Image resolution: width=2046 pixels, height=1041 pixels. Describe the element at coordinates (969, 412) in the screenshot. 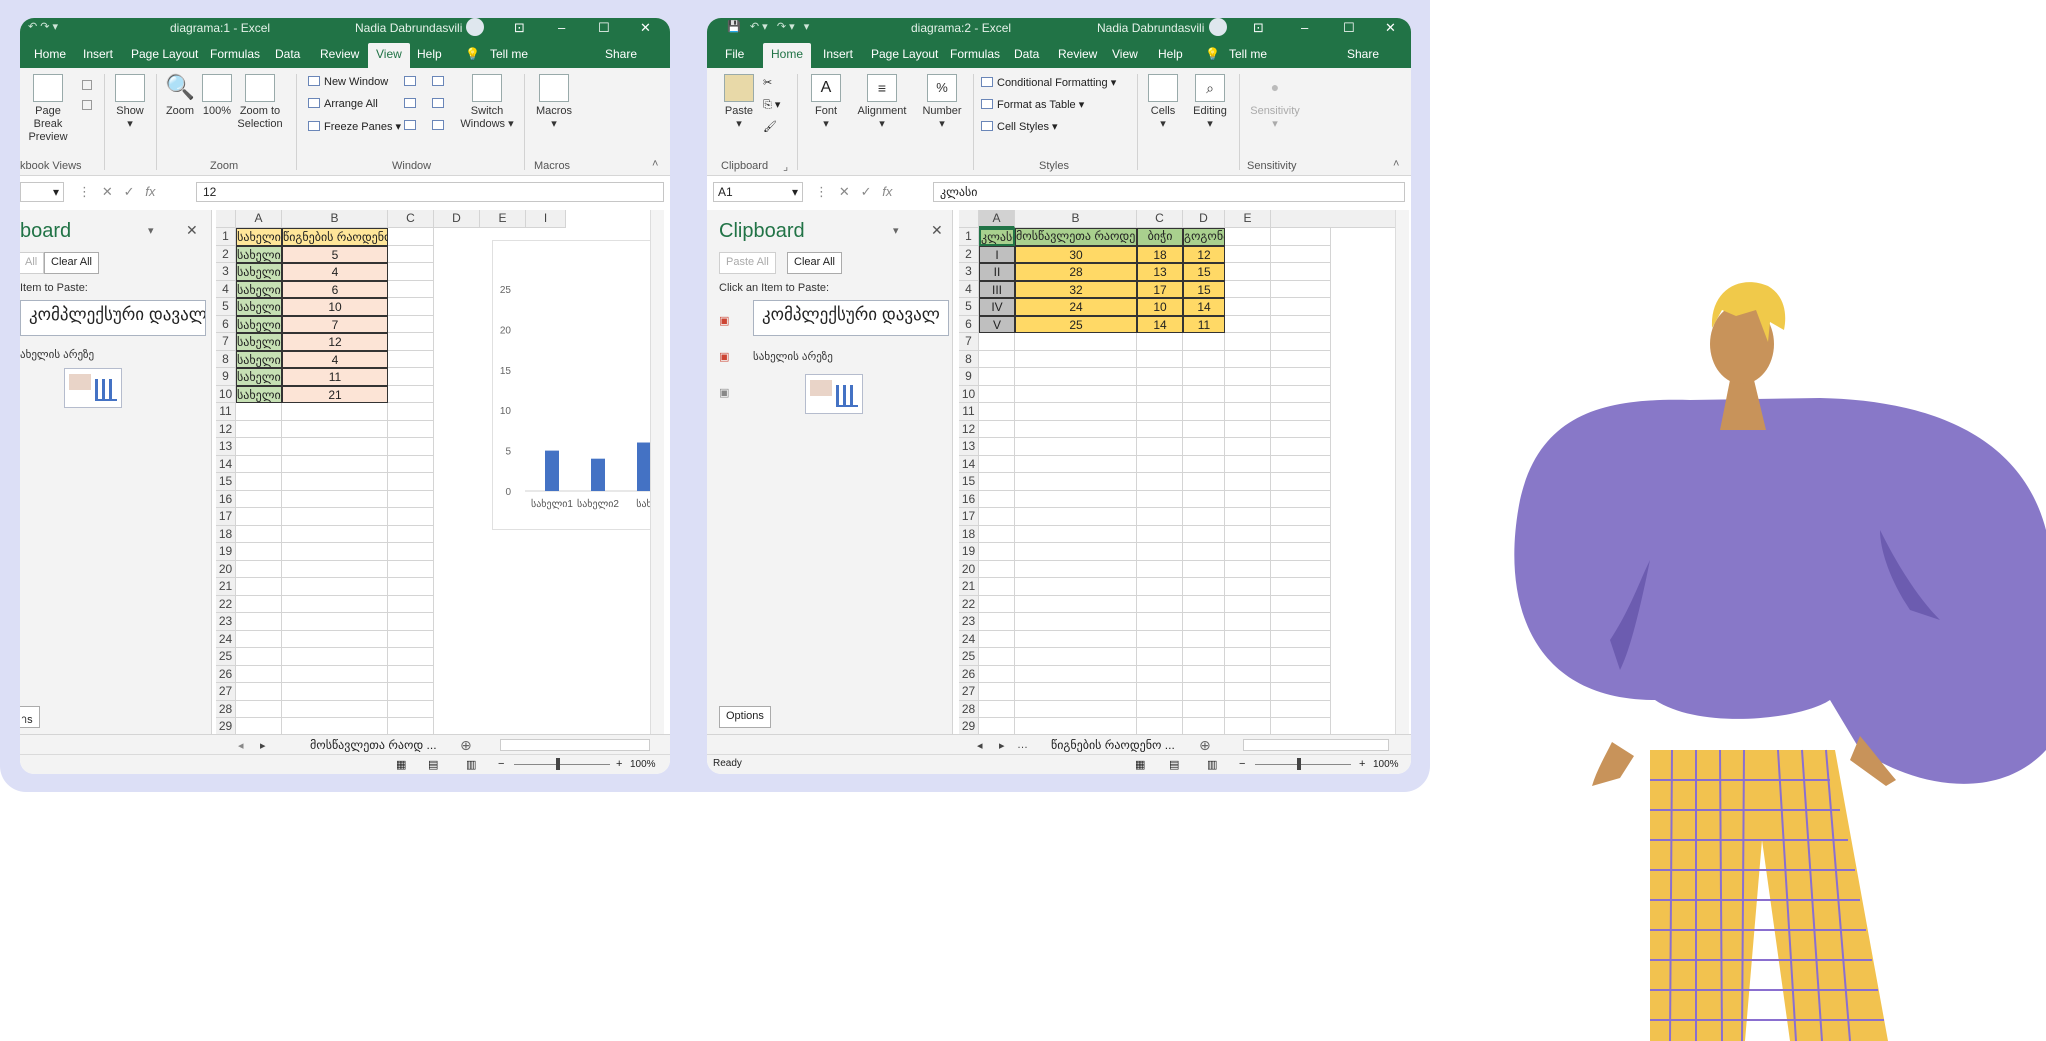

I see `row-header: 11` at that location.